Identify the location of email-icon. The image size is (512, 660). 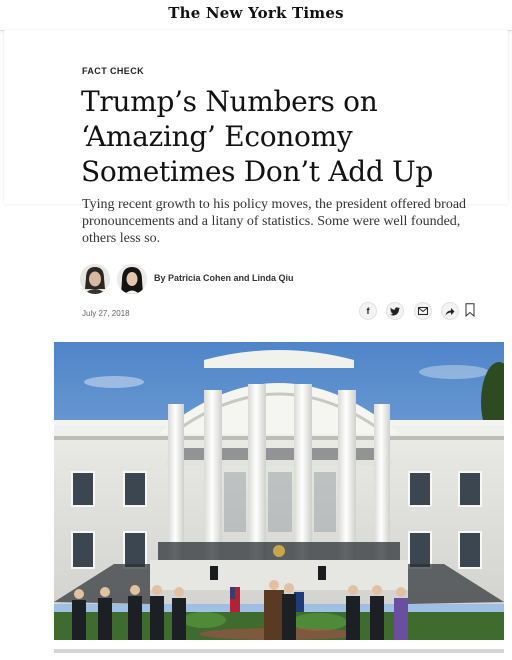
(423, 311).